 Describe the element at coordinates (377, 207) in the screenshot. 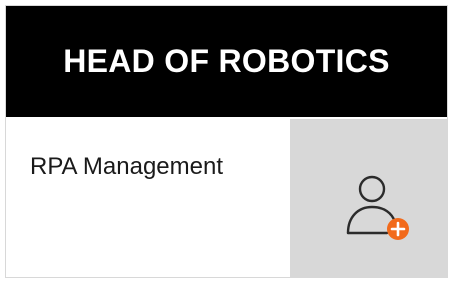

I see `user-add-icon` at that location.